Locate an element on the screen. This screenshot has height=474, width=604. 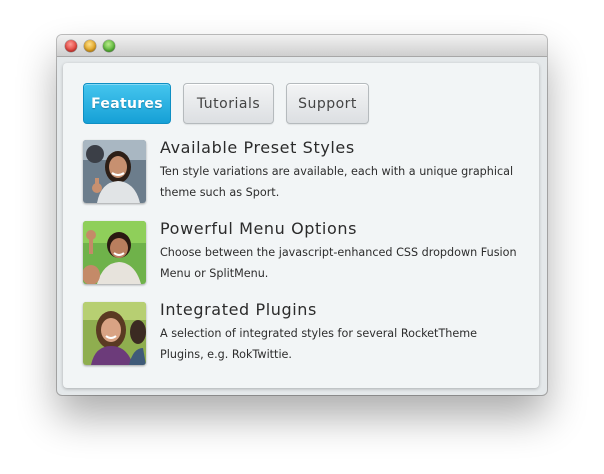
feature-title: Integrated Plugins is located at coordinates (238, 309).